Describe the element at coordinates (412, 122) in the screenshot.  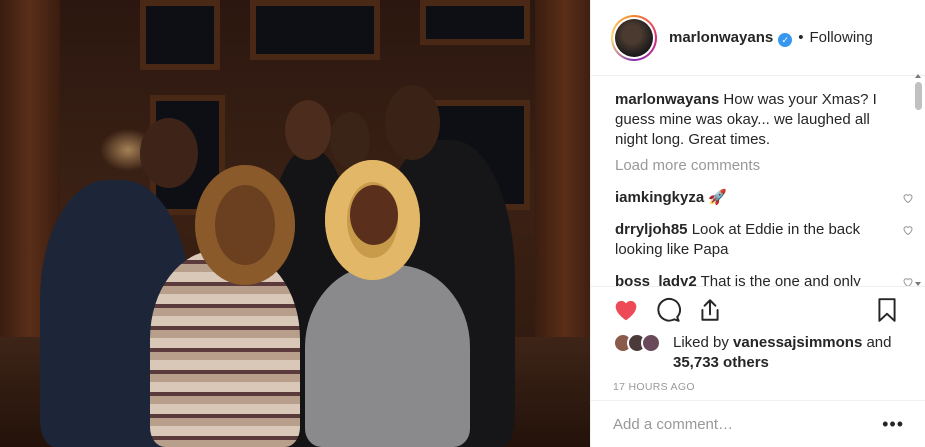
I see `person-5-head` at that location.